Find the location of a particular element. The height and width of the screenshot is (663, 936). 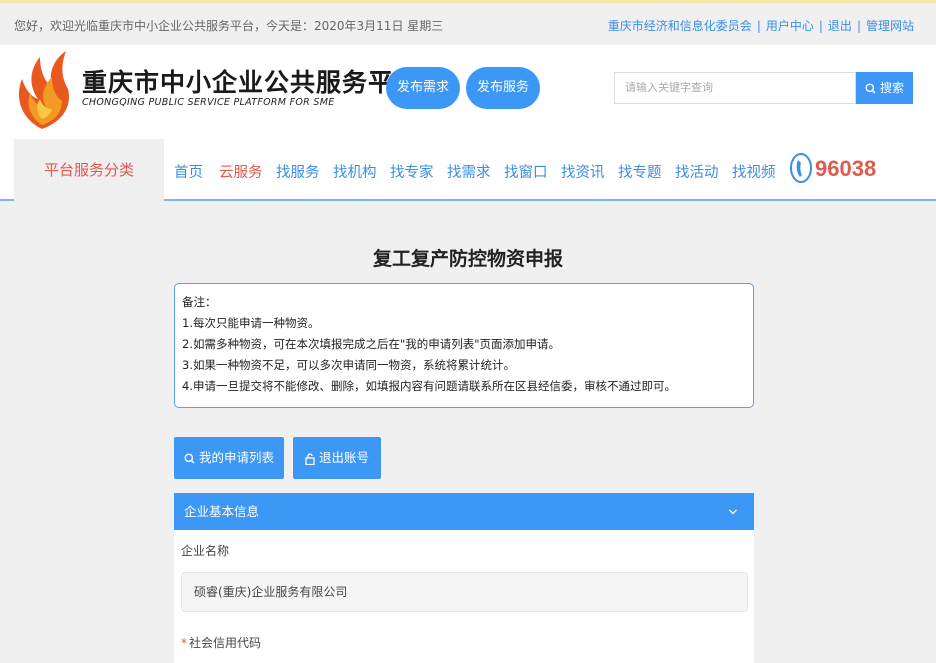

platform-title: 重庆市中小企业公共服务平台 is located at coordinates (251, 82).